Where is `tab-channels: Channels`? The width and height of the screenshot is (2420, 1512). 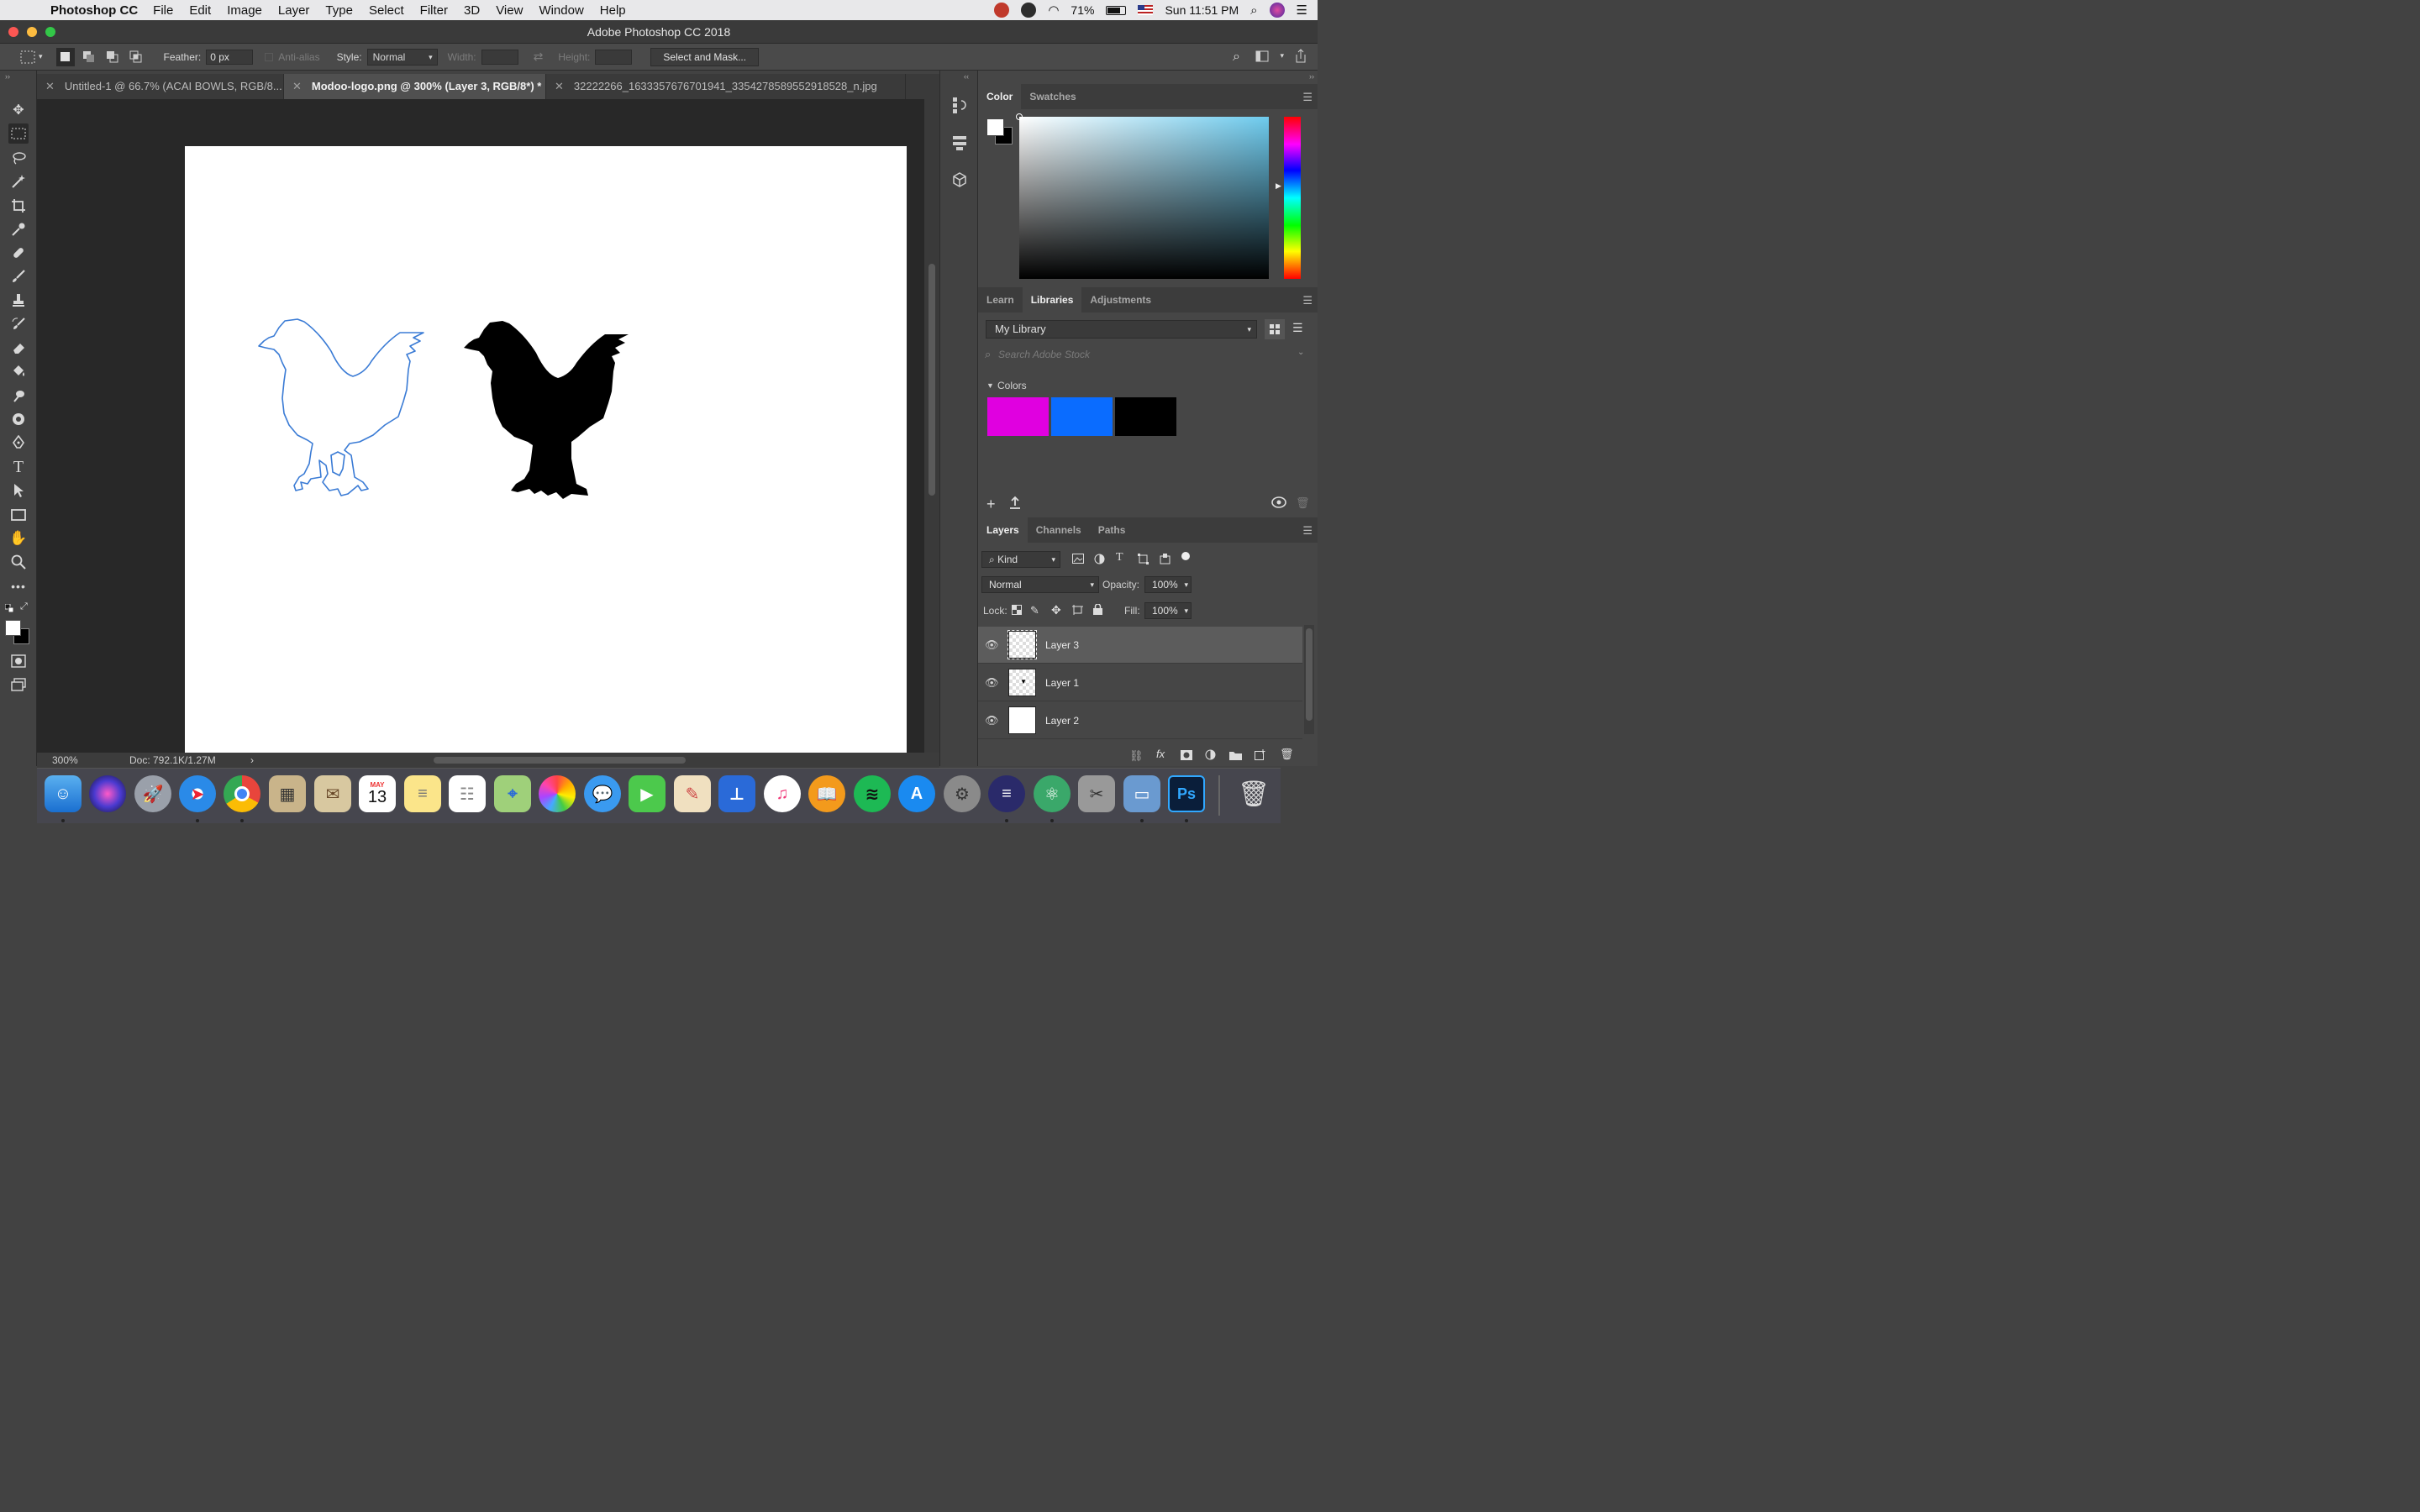 tab-channels: Channels is located at coordinates (1059, 530).